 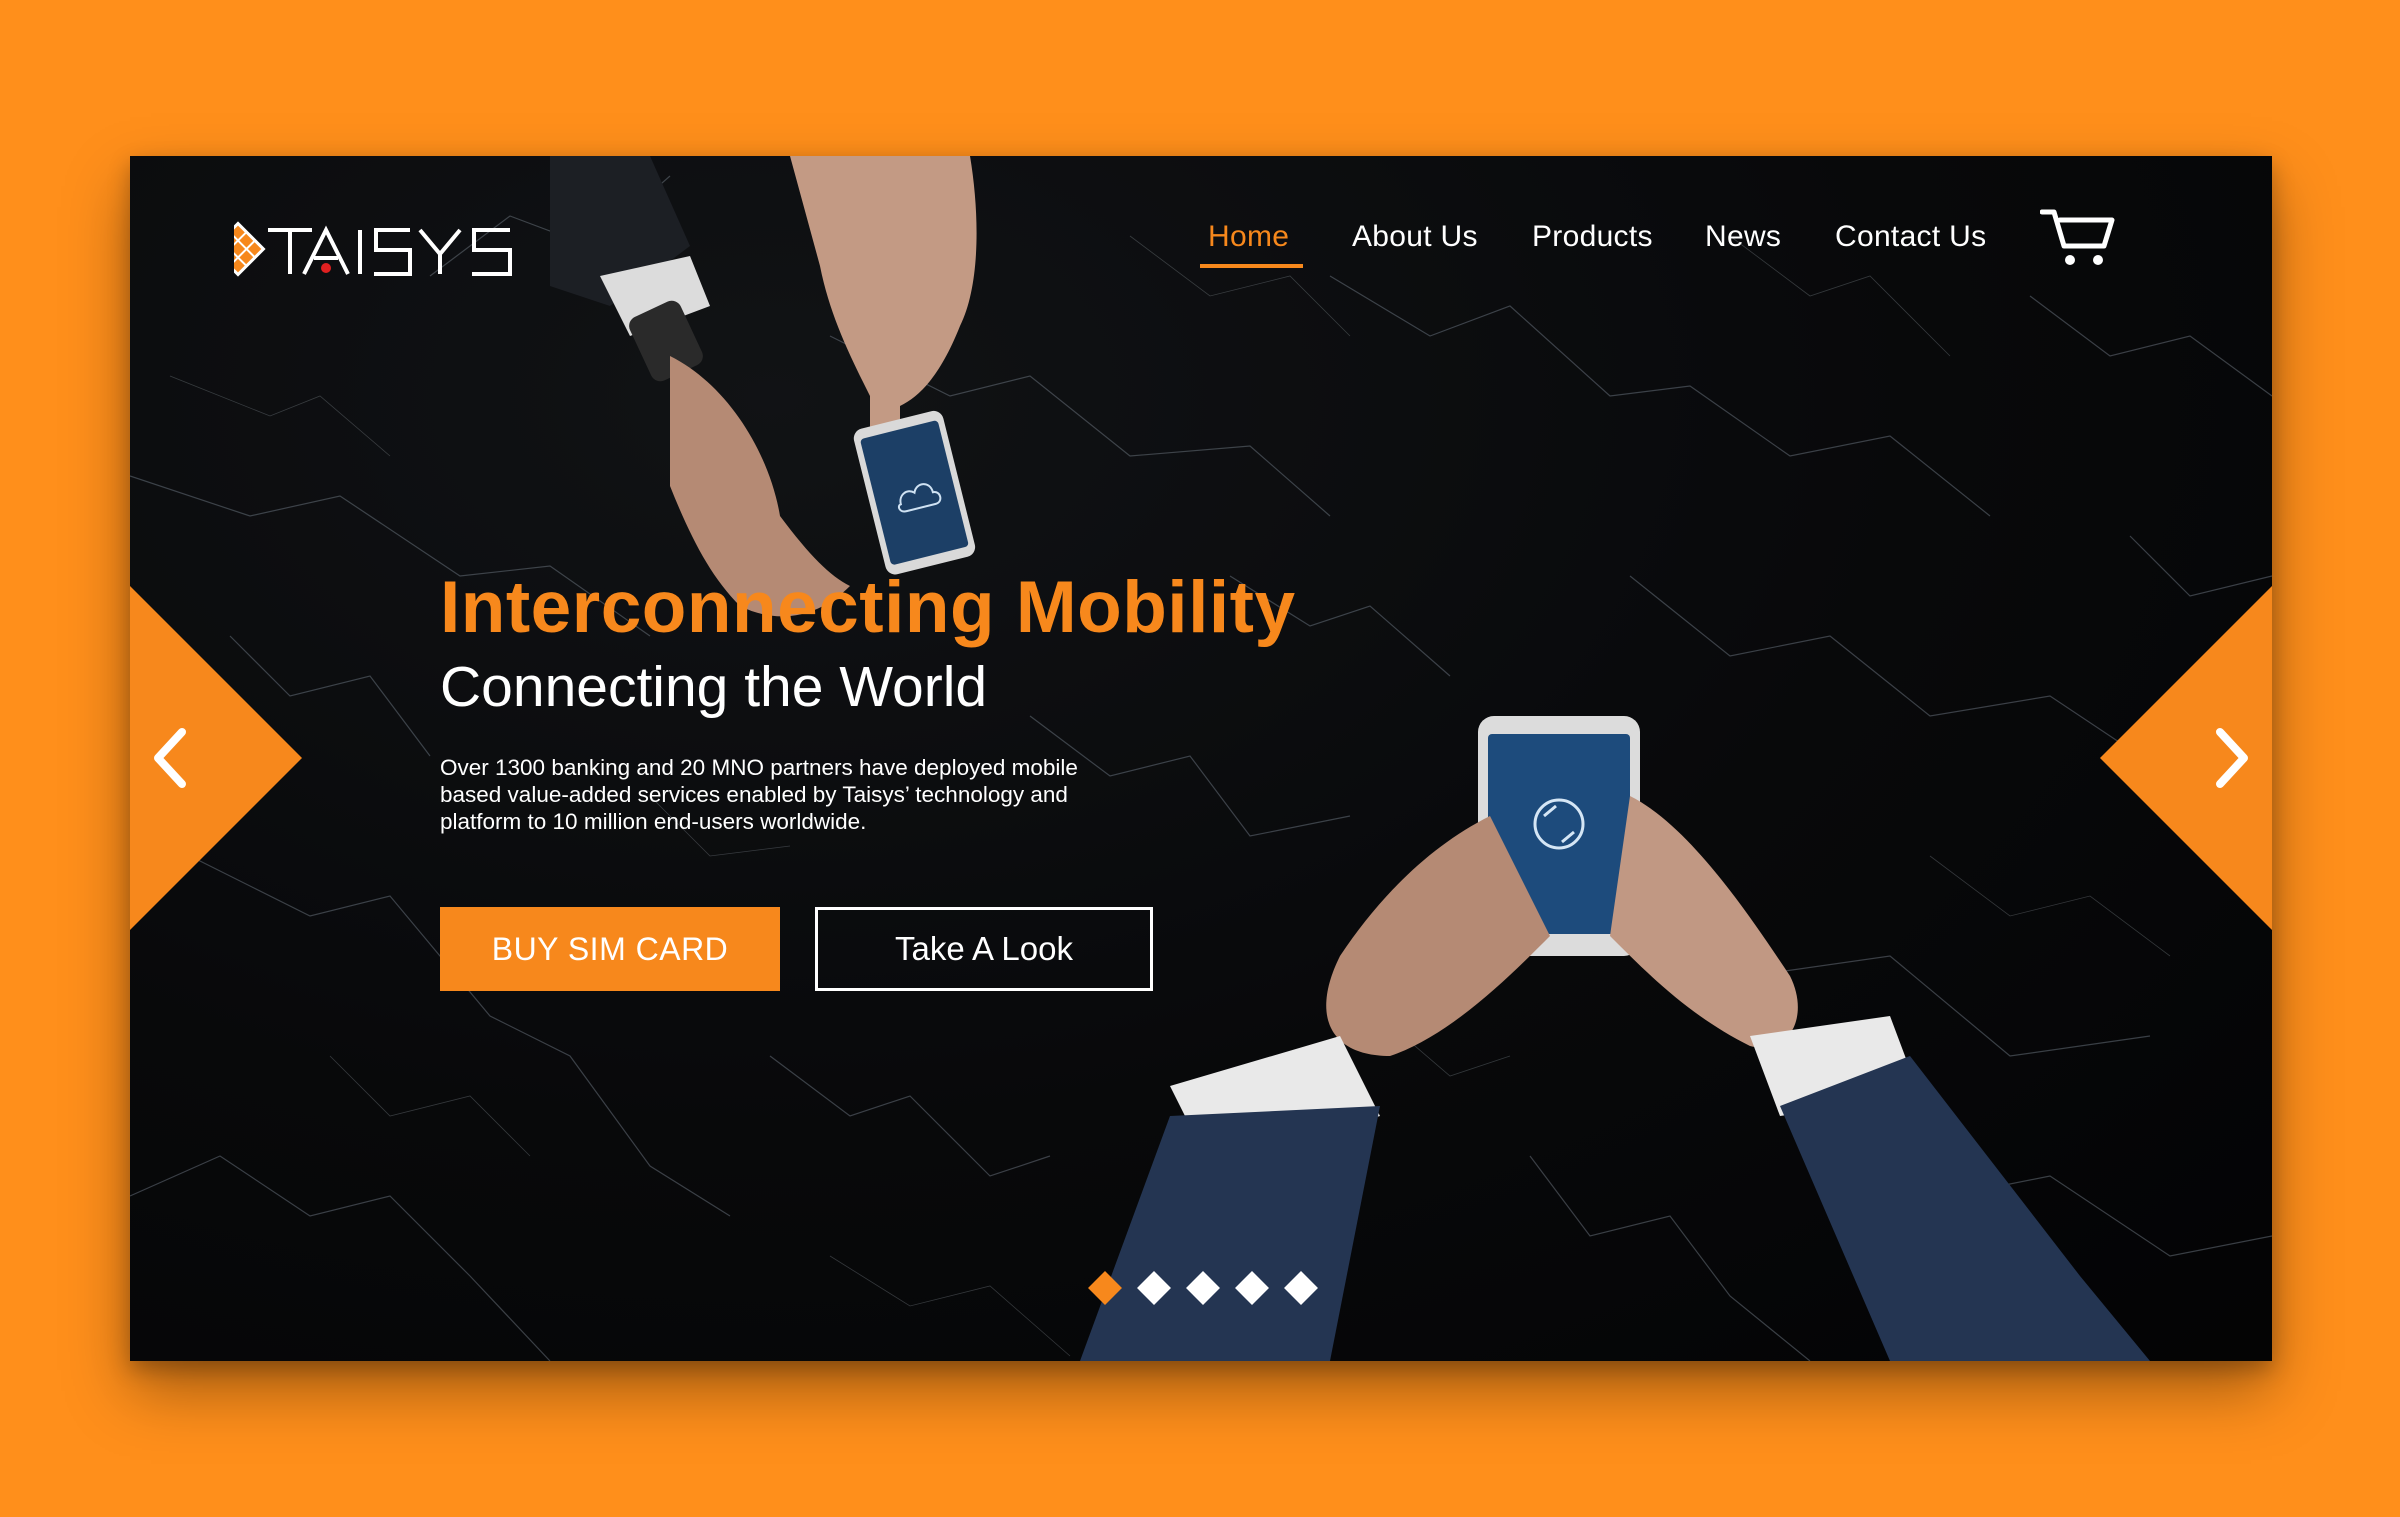 What do you see at coordinates (1415, 237) in the screenshot?
I see `nav-about-us: About Us` at bounding box center [1415, 237].